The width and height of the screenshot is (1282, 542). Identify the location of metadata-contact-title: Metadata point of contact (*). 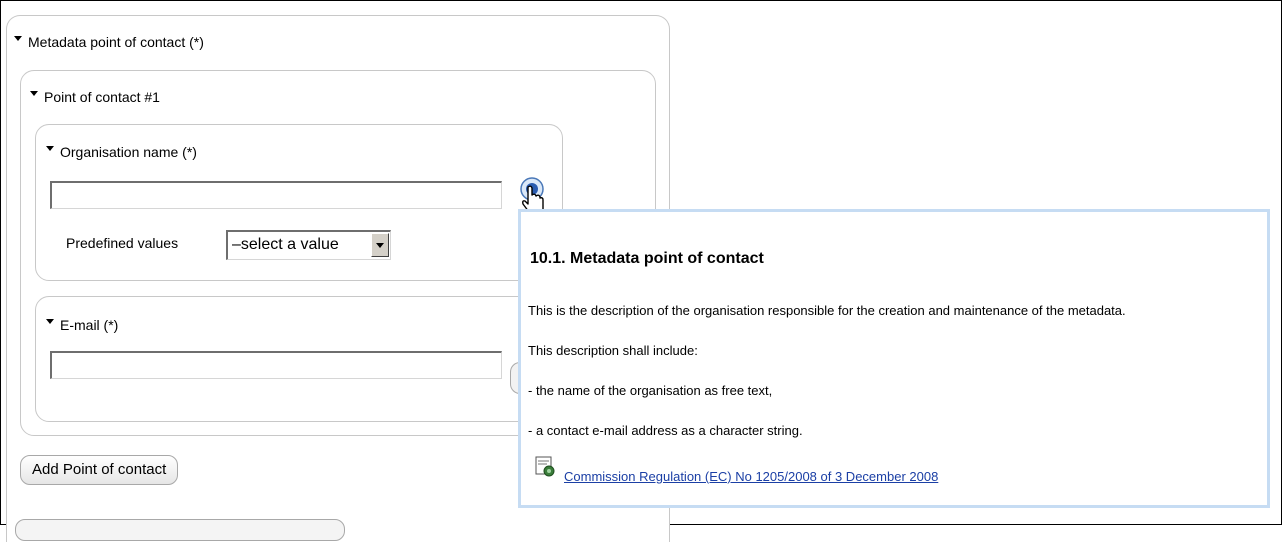
(116, 42).